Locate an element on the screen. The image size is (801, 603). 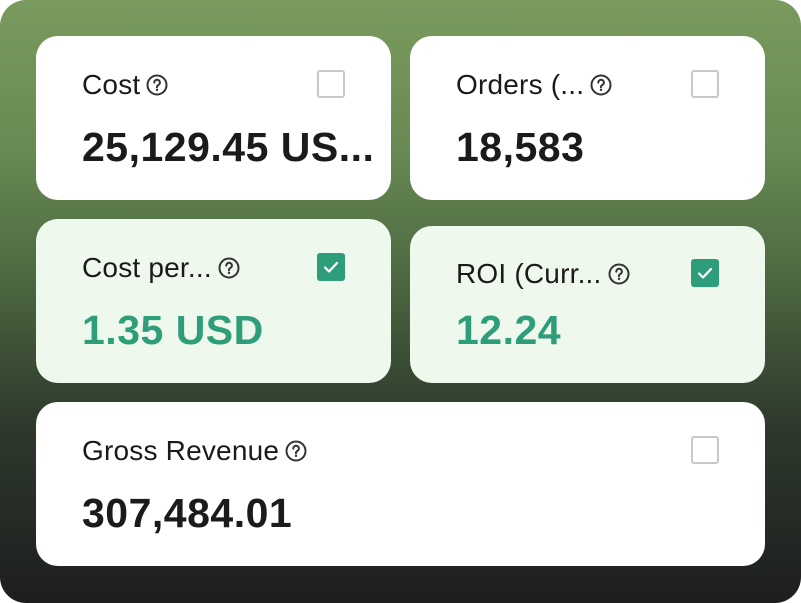
metric-card-roi: ROI (Curr... 12.24 is located at coordinates (587, 304).